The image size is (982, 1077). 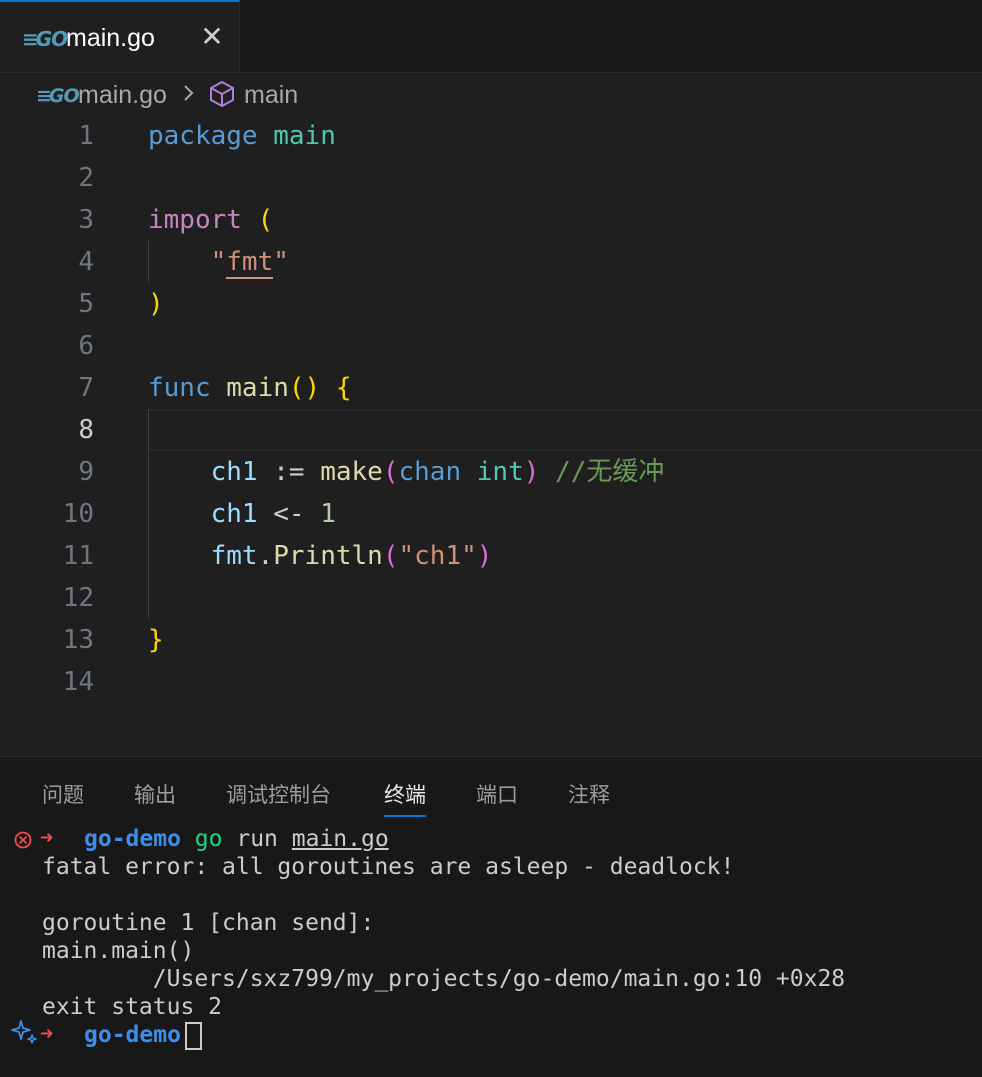 I want to click on code-line: 12, so click(x=491, y=598).